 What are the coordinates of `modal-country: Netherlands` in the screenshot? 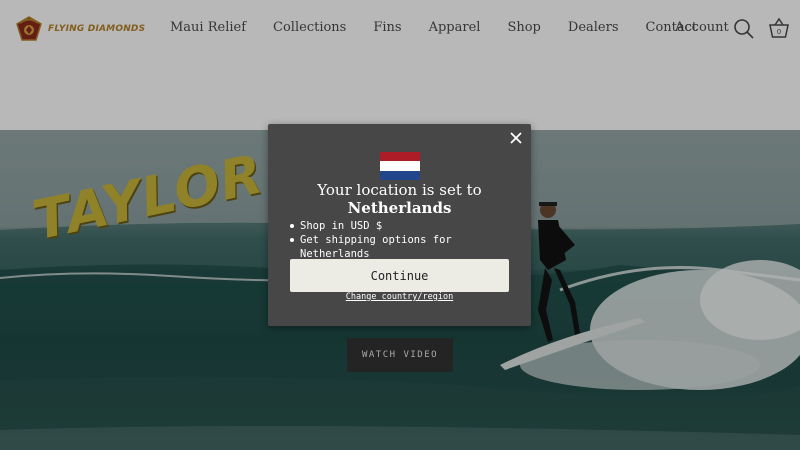 It's located at (399, 208).